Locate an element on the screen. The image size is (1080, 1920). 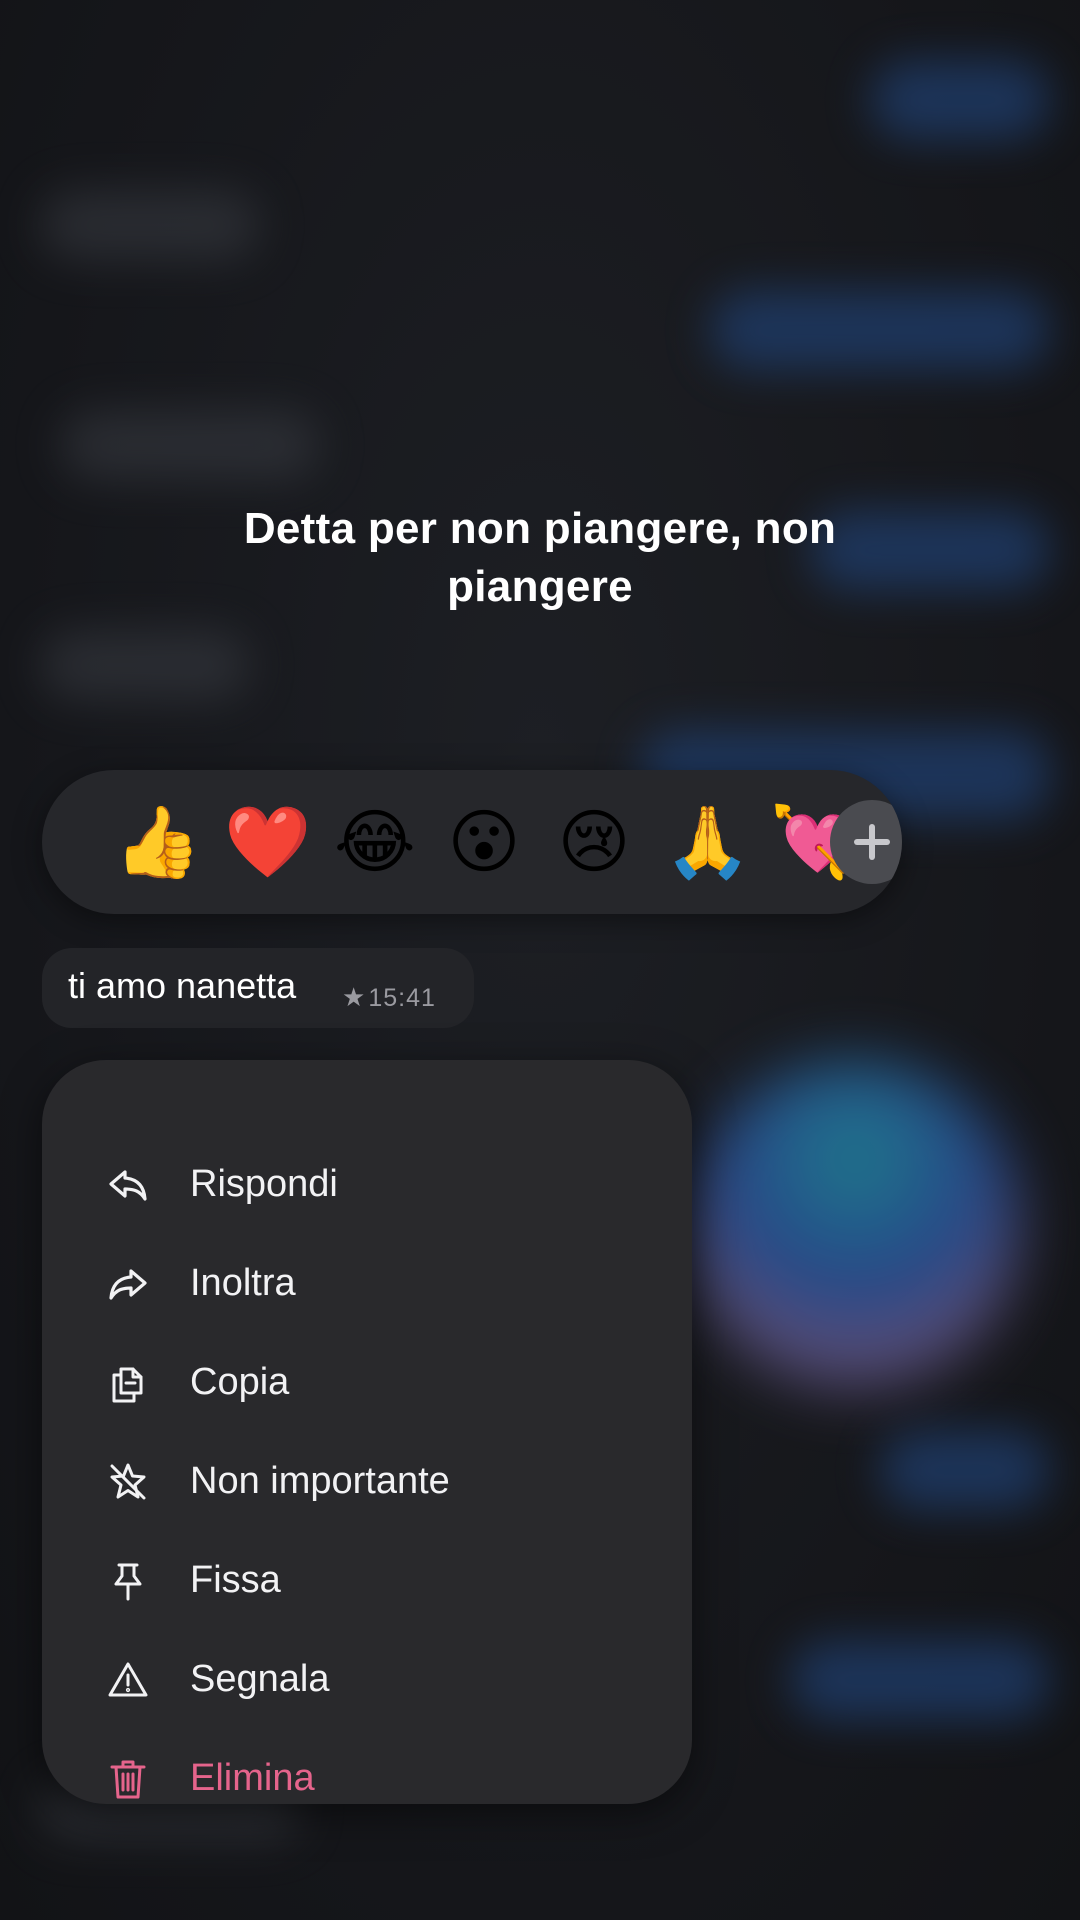
menu-item-report: Segnala is located at coordinates (367, 1679).